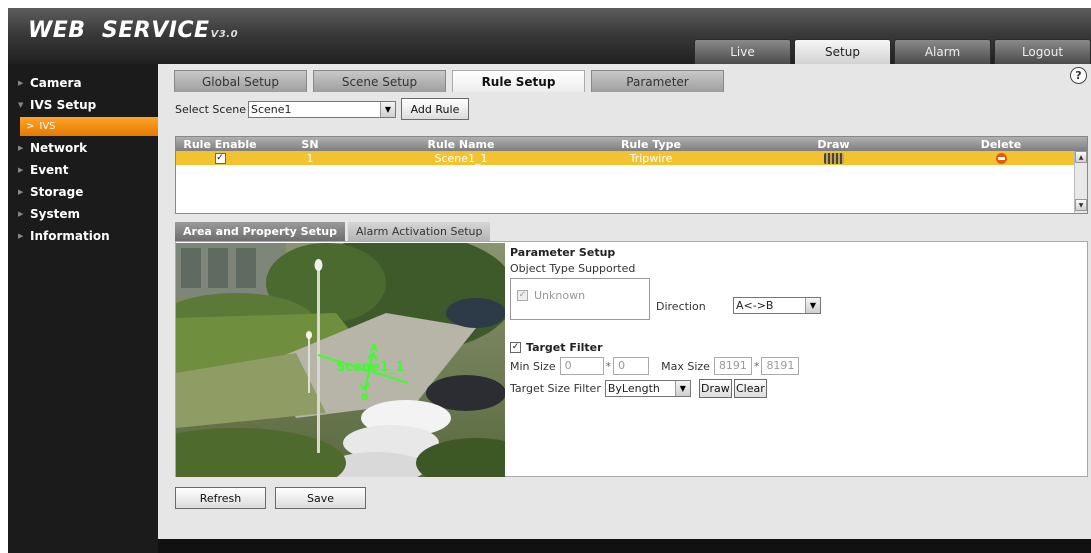 The width and height of the screenshot is (1091, 553). Describe the element at coordinates (56, 83) in the screenshot. I see `sidebar-item-label: Camera` at that location.